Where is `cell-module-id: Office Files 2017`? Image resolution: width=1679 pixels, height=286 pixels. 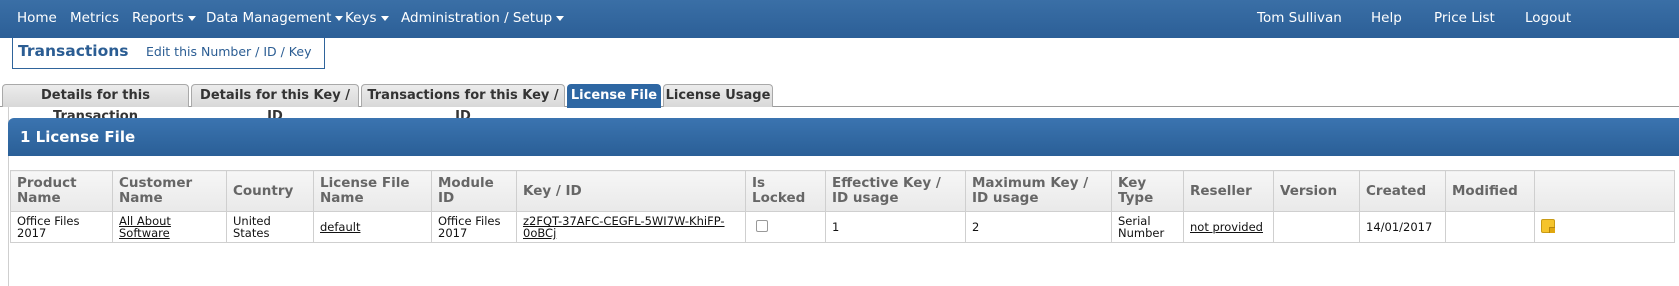
cell-module-id: Office Files 2017 is located at coordinates (474, 227).